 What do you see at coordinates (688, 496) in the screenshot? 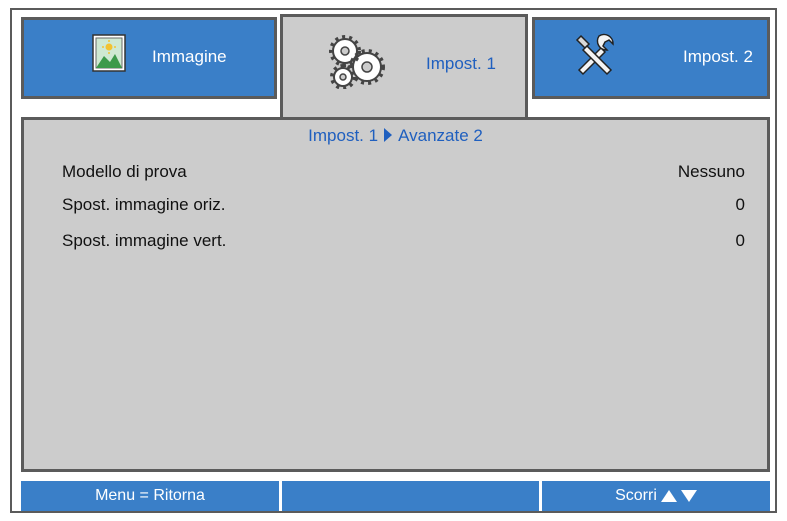
I see `arrow-down-icon` at bounding box center [688, 496].